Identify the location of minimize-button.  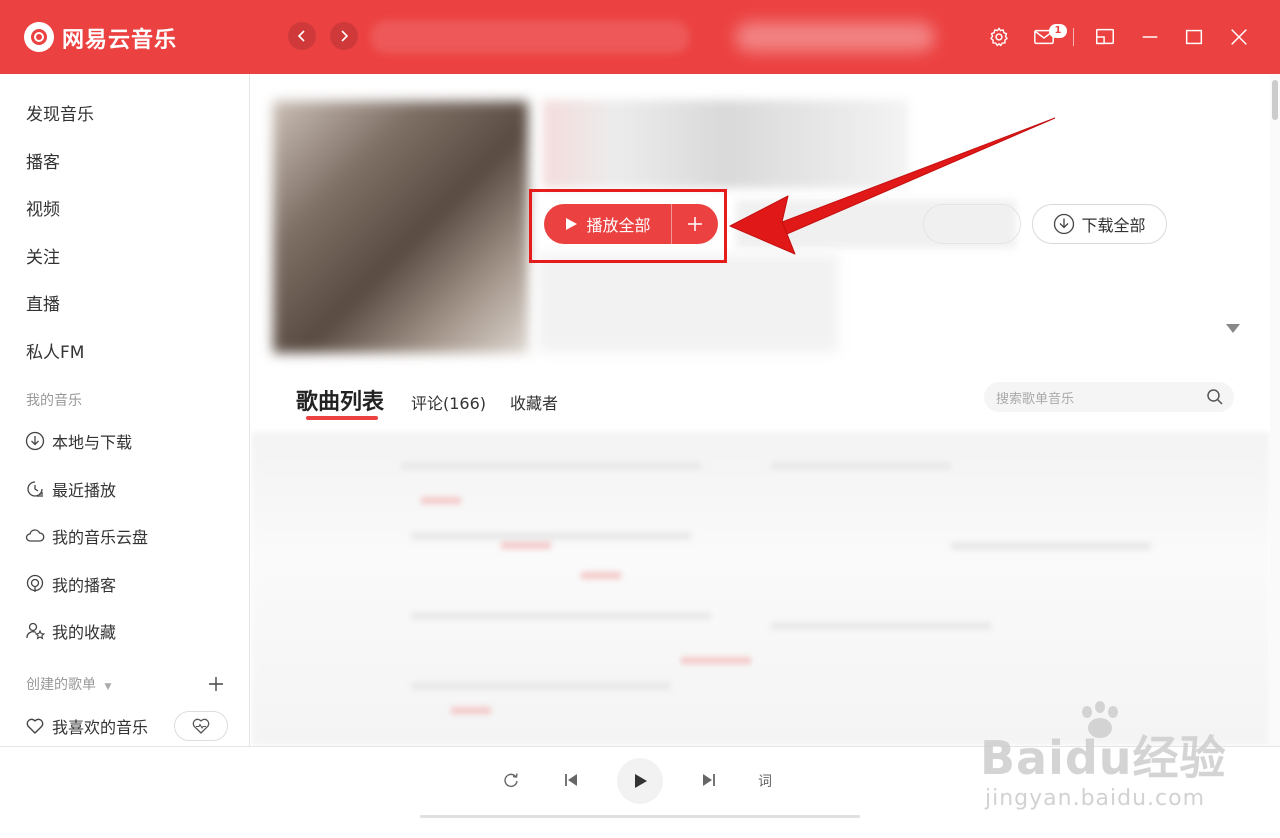
(1150, 37).